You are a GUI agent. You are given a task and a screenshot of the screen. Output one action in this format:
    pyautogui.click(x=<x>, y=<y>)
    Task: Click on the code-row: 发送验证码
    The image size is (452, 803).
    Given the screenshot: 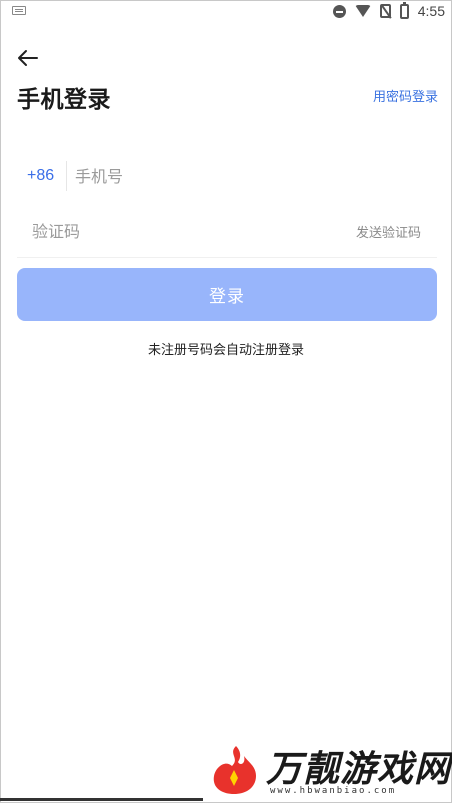 What is the action you would take?
    pyautogui.click(x=227, y=235)
    